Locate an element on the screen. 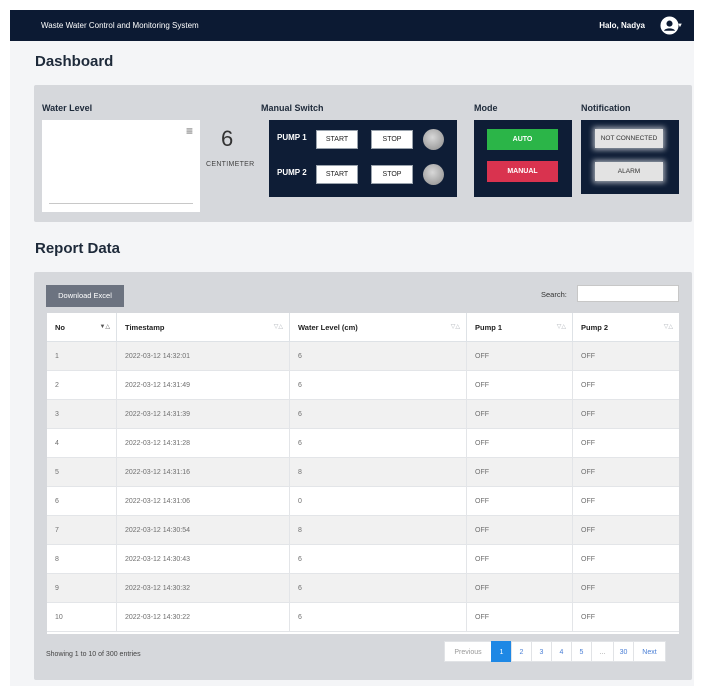 The image size is (706, 688). mode-label: Mode is located at coordinates (486, 108).